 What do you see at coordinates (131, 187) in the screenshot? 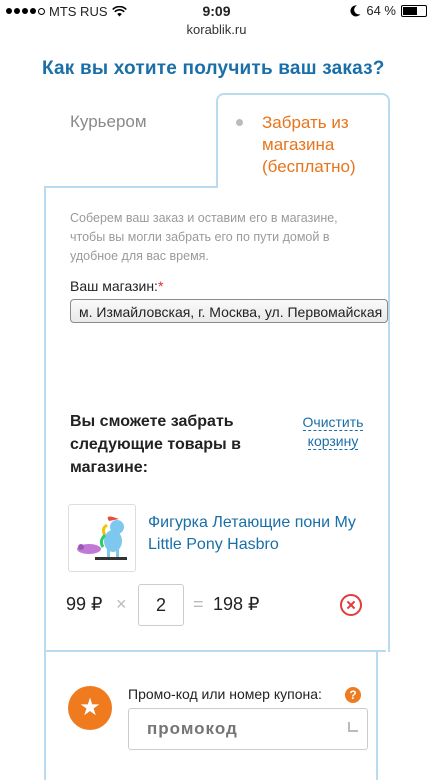
I see `panel-divider` at bounding box center [131, 187].